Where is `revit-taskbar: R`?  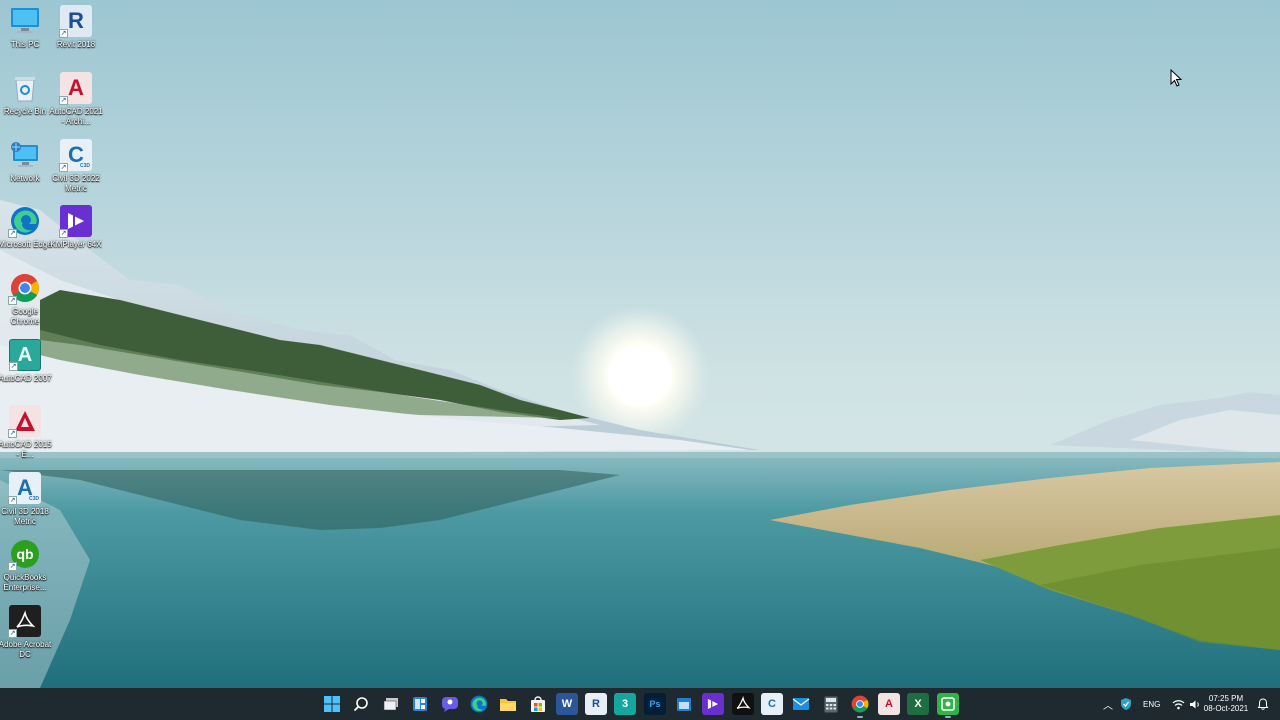 revit-taskbar: R is located at coordinates (596, 704).